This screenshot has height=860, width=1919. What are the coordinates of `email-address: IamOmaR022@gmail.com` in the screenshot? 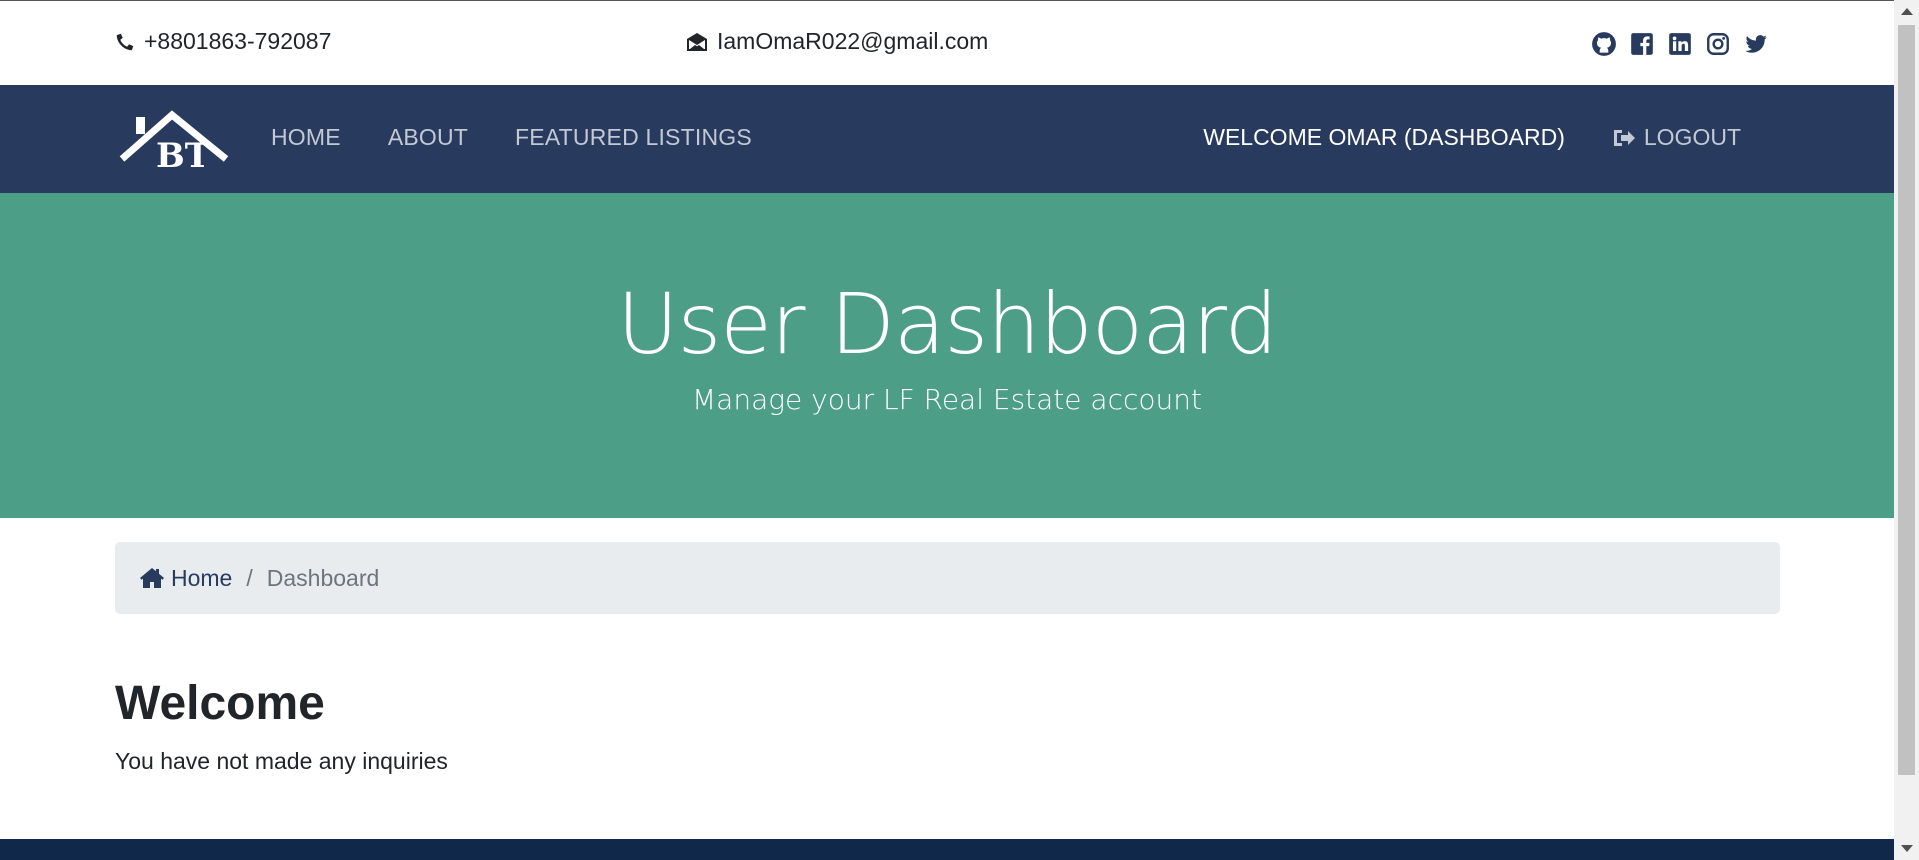 It's located at (853, 41).